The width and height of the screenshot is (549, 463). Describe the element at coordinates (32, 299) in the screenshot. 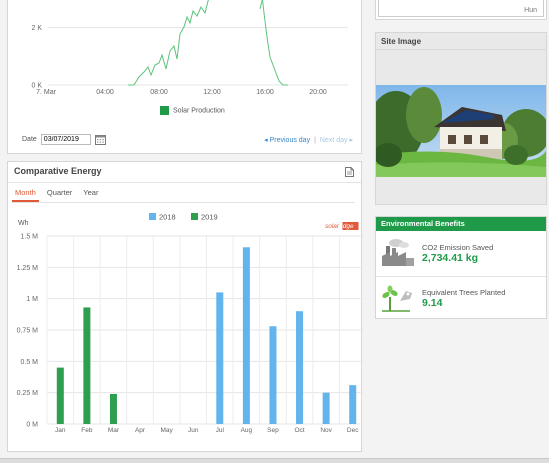

I see `y-tick-label: 1 M` at that location.